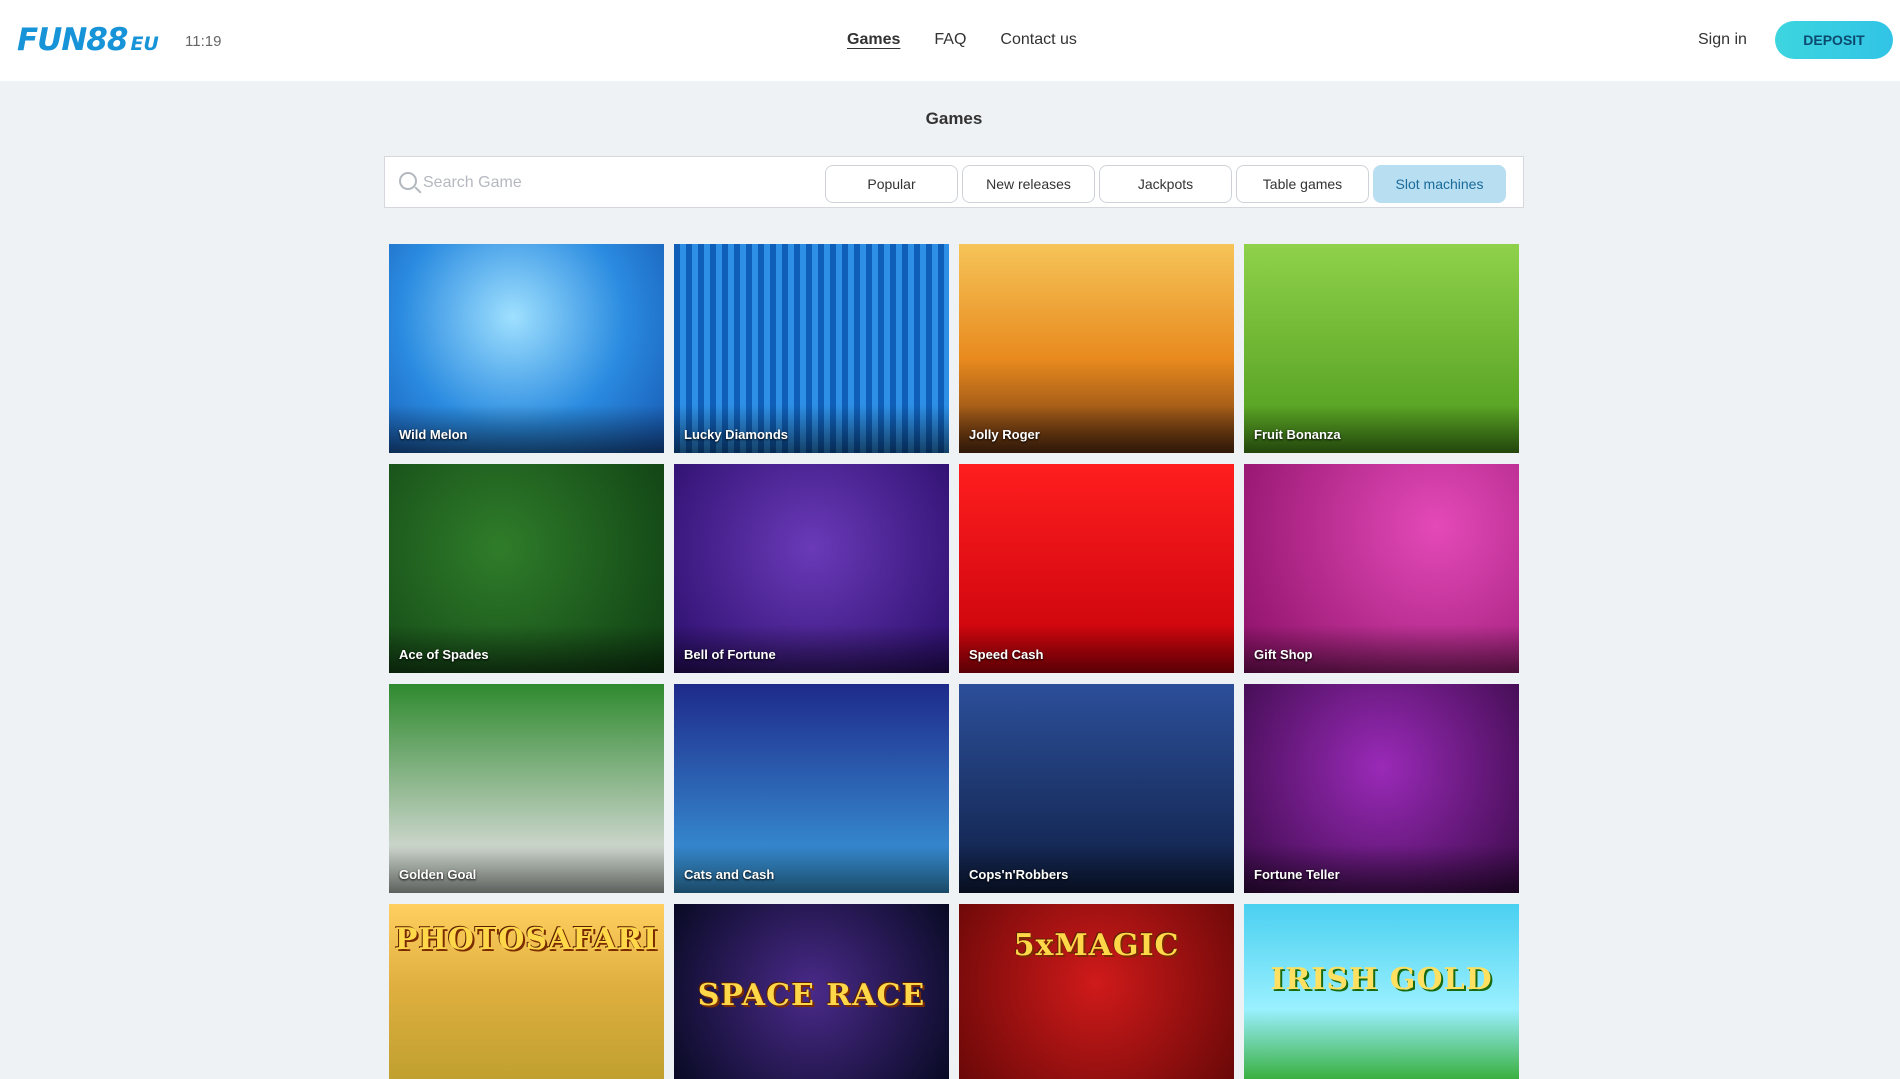  What do you see at coordinates (811, 348) in the screenshot?
I see `game-tile-lucky-diamonds: Lucky Diamonds` at bounding box center [811, 348].